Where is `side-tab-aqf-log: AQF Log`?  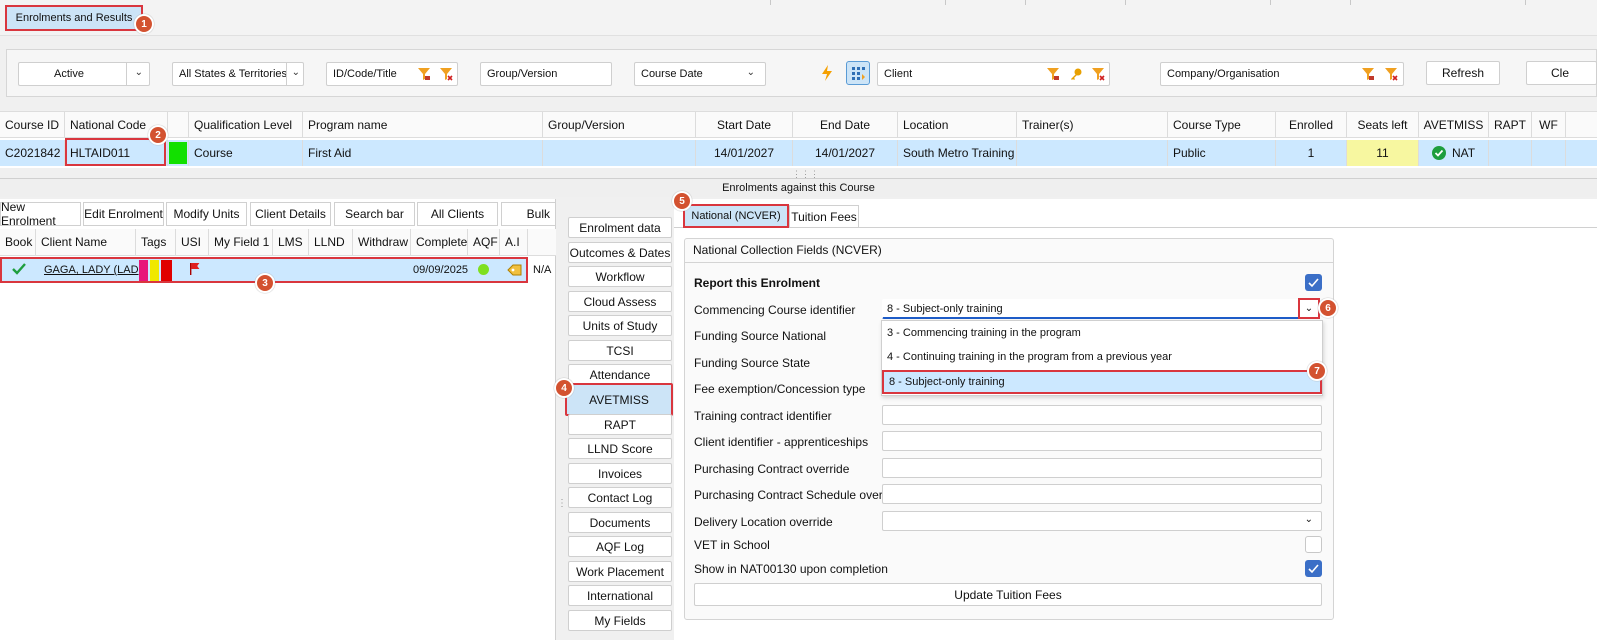 side-tab-aqf-log: AQF Log is located at coordinates (620, 546).